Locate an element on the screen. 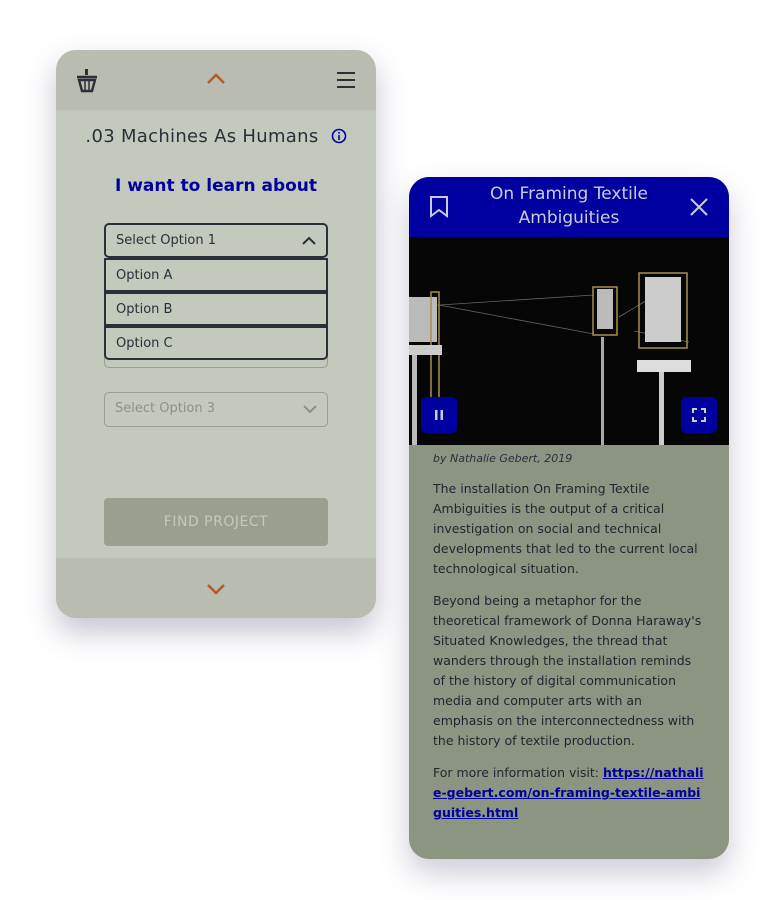 The width and height of the screenshot is (774, 900). select-option-1: Select Option 1 is located at coordinates (216, 240).